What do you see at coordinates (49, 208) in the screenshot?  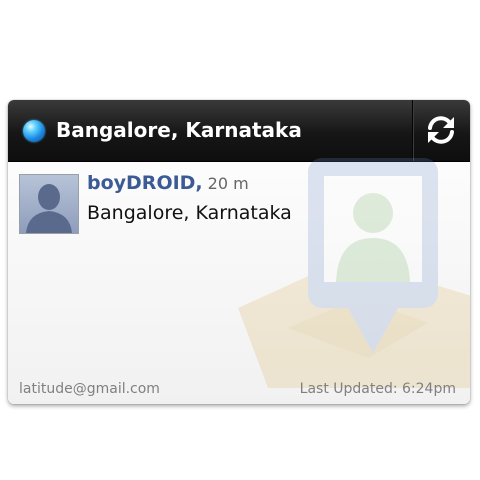 I see `person-silhouette-icon` at bounding box center [49, 208].